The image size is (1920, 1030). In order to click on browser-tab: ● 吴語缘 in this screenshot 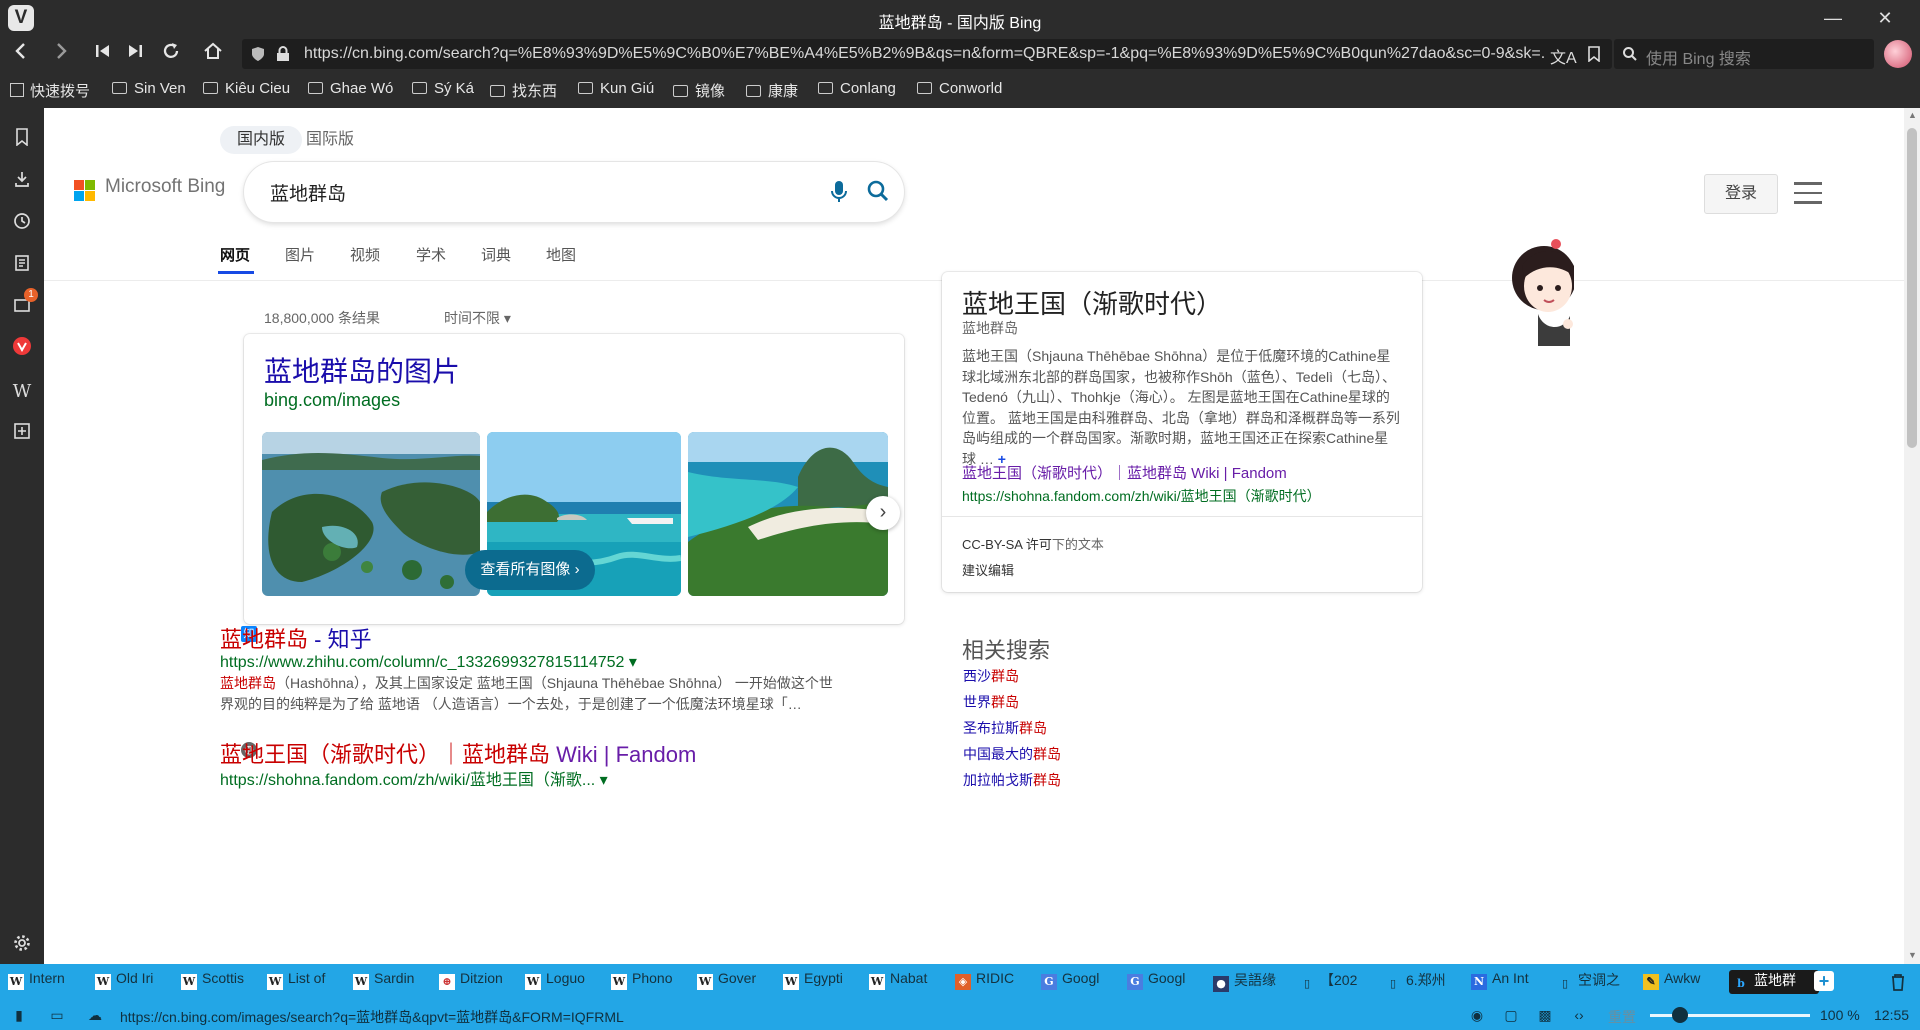, I will do `click(1248, 982)`.